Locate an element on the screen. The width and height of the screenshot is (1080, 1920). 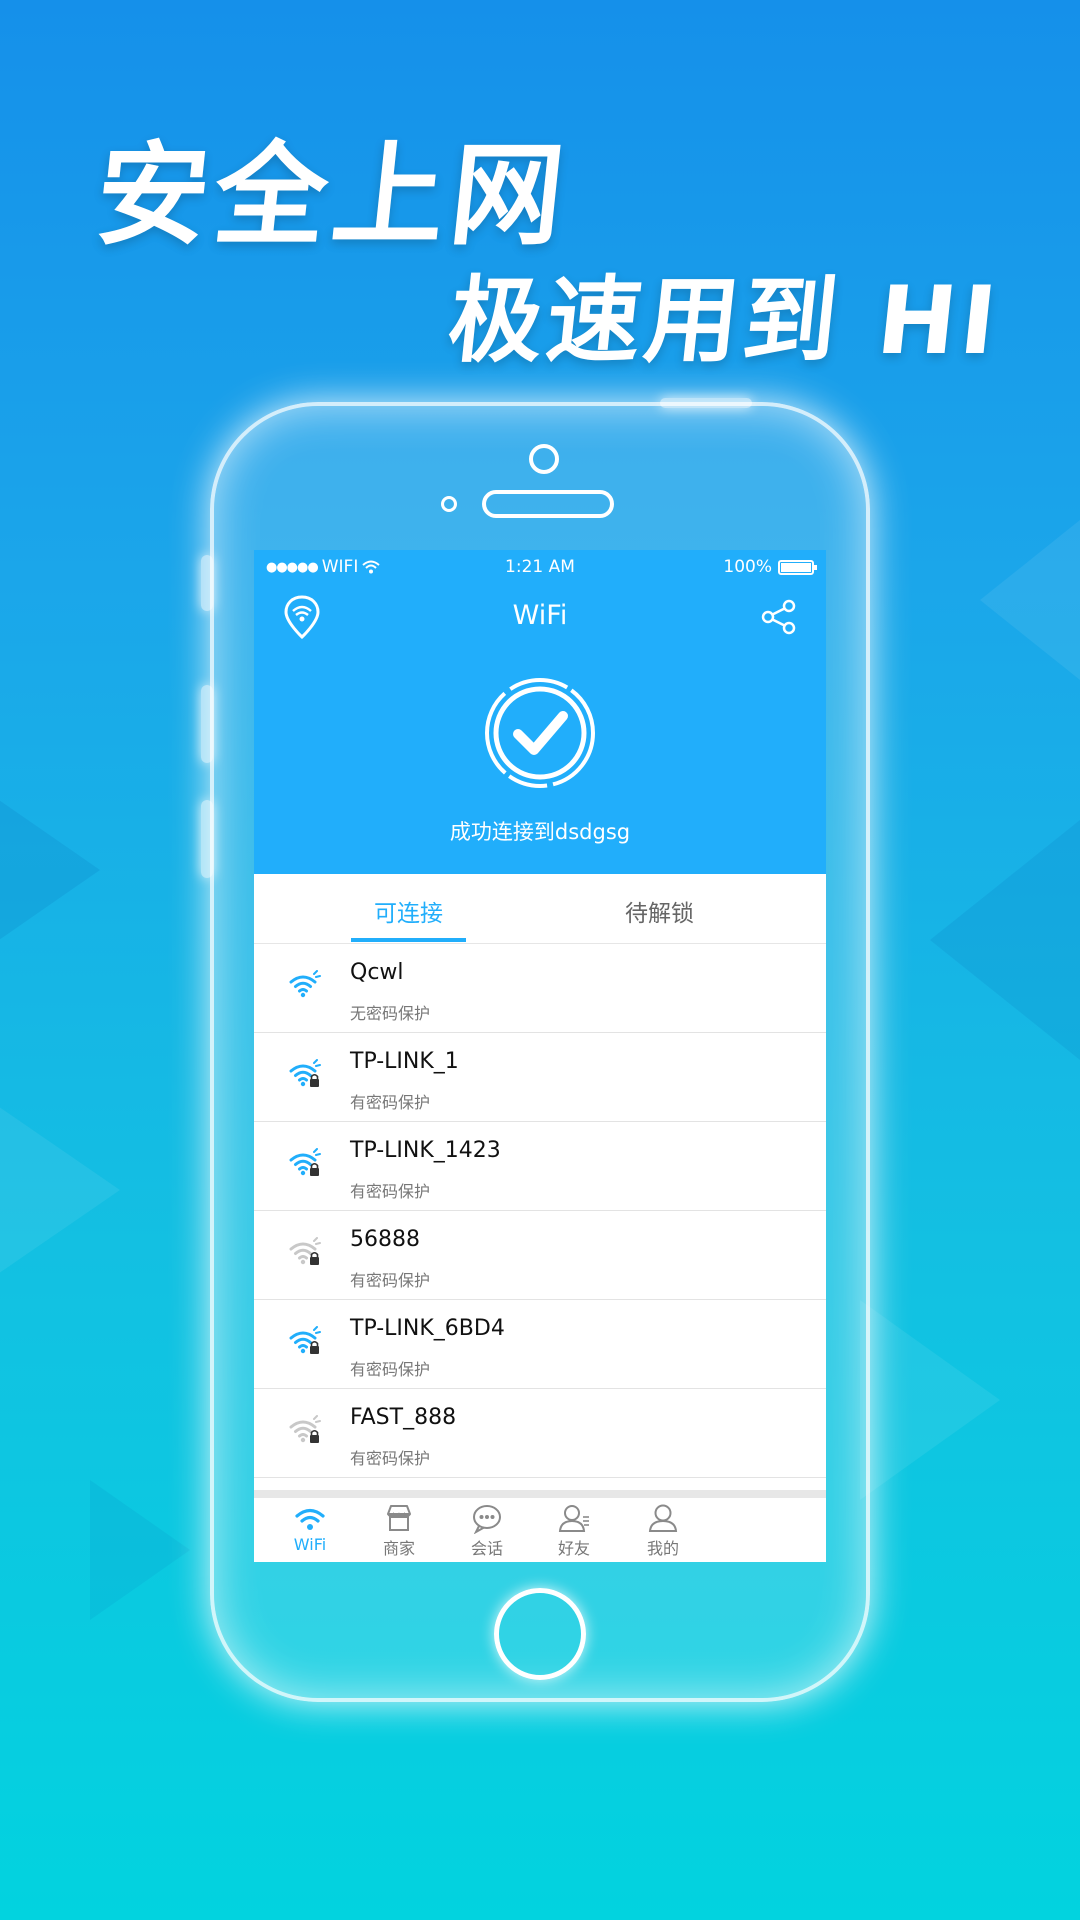
tab-shop: 商家 is located at coordinates (399, 1530).